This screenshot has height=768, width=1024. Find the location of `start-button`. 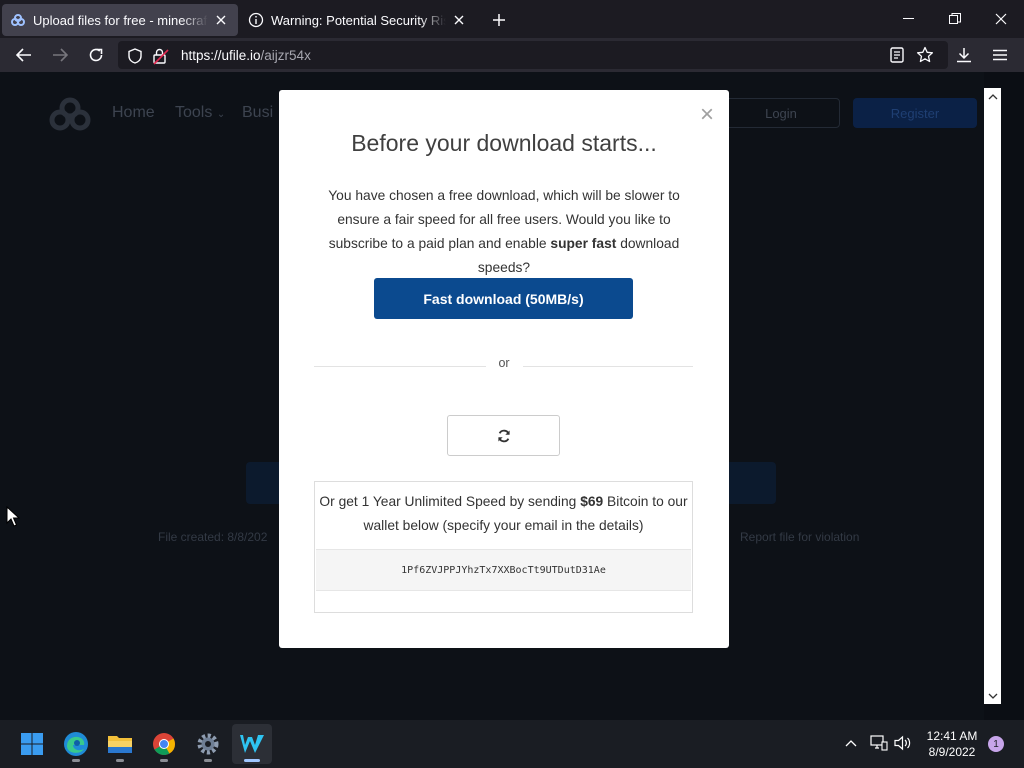

start-button is located at coordinates (32, 744).